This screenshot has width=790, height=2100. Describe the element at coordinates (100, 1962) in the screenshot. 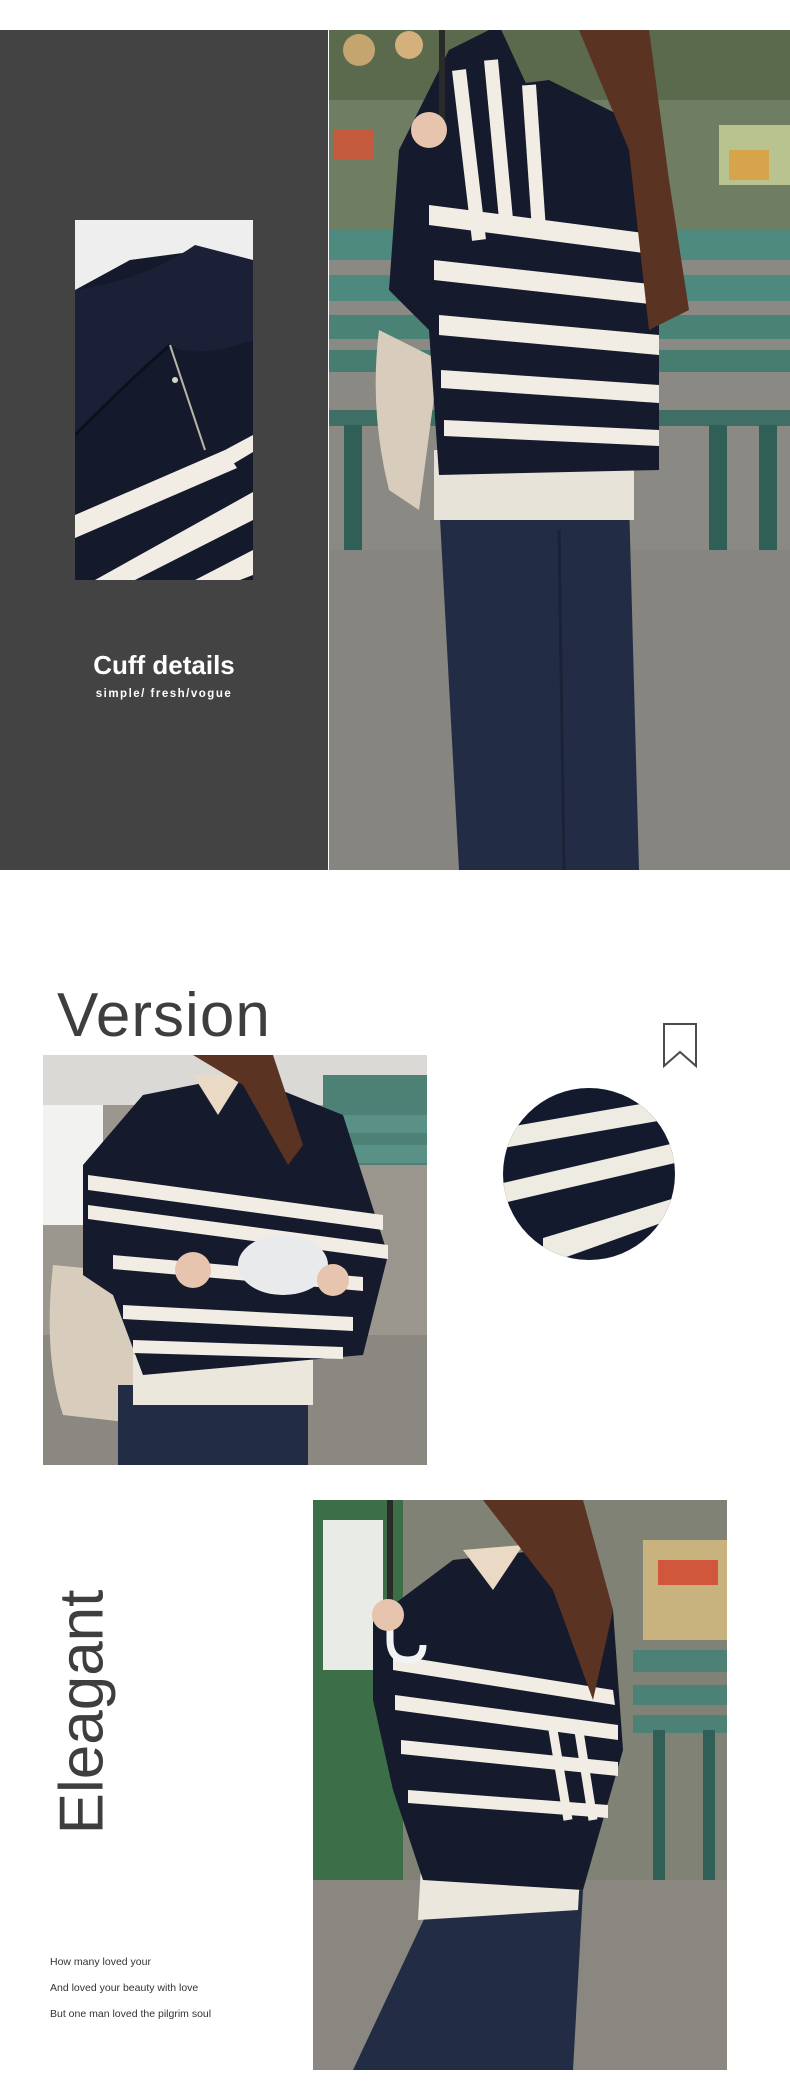

I see `poem-line-1: How many loved your` at that location.